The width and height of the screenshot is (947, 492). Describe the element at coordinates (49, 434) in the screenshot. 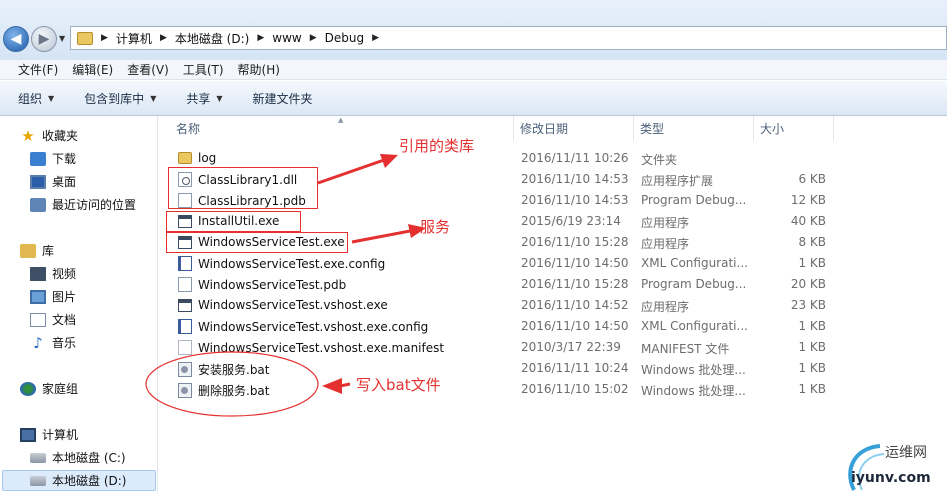

I see `sidebar-item-computer: 计算机` at that location.